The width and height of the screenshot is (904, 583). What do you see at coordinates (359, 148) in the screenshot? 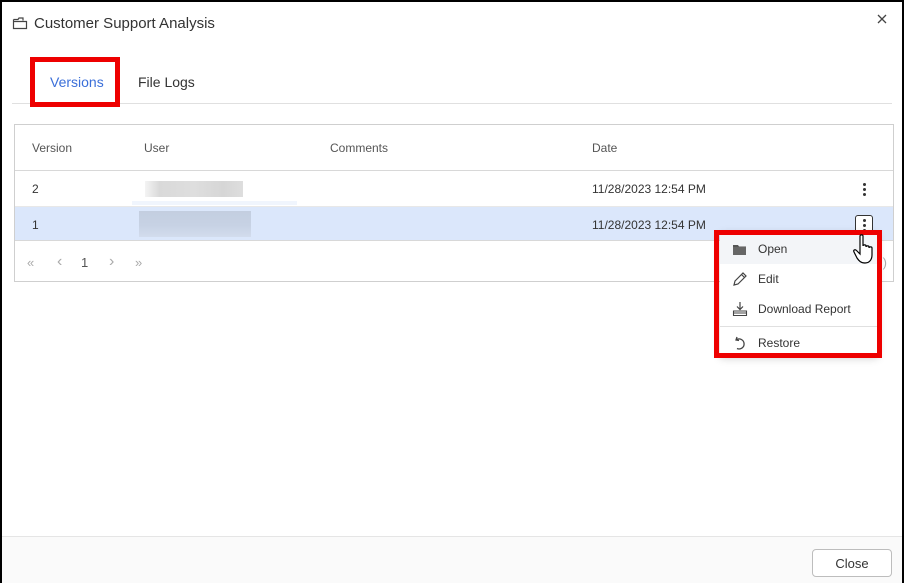
I see `column-header-comments: Comments` at bounding box center [359, 148].